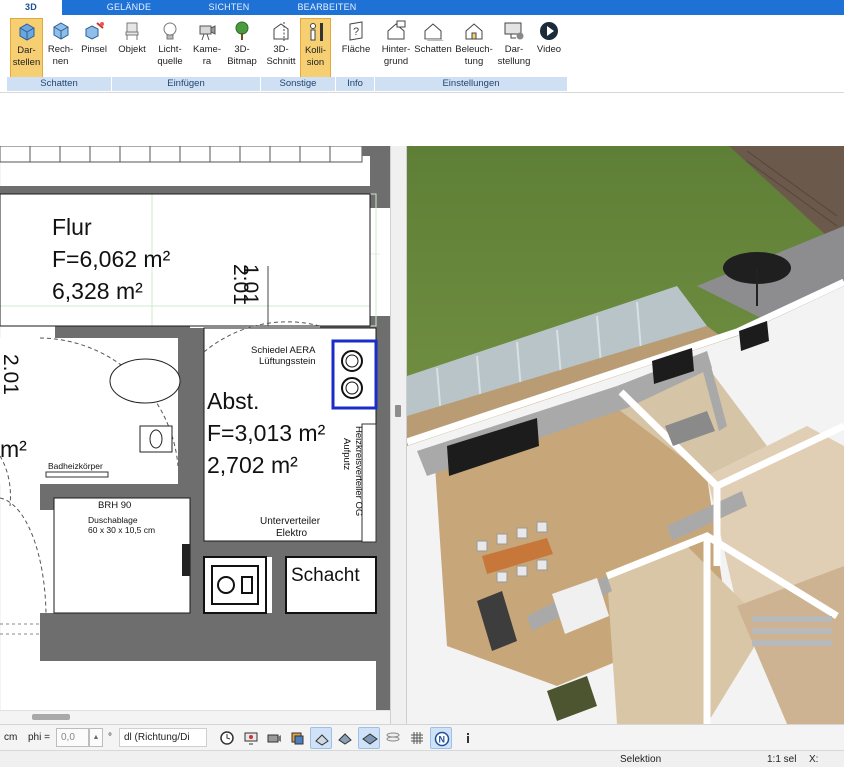  I want to click on video-button: Video, so click(549, 48).